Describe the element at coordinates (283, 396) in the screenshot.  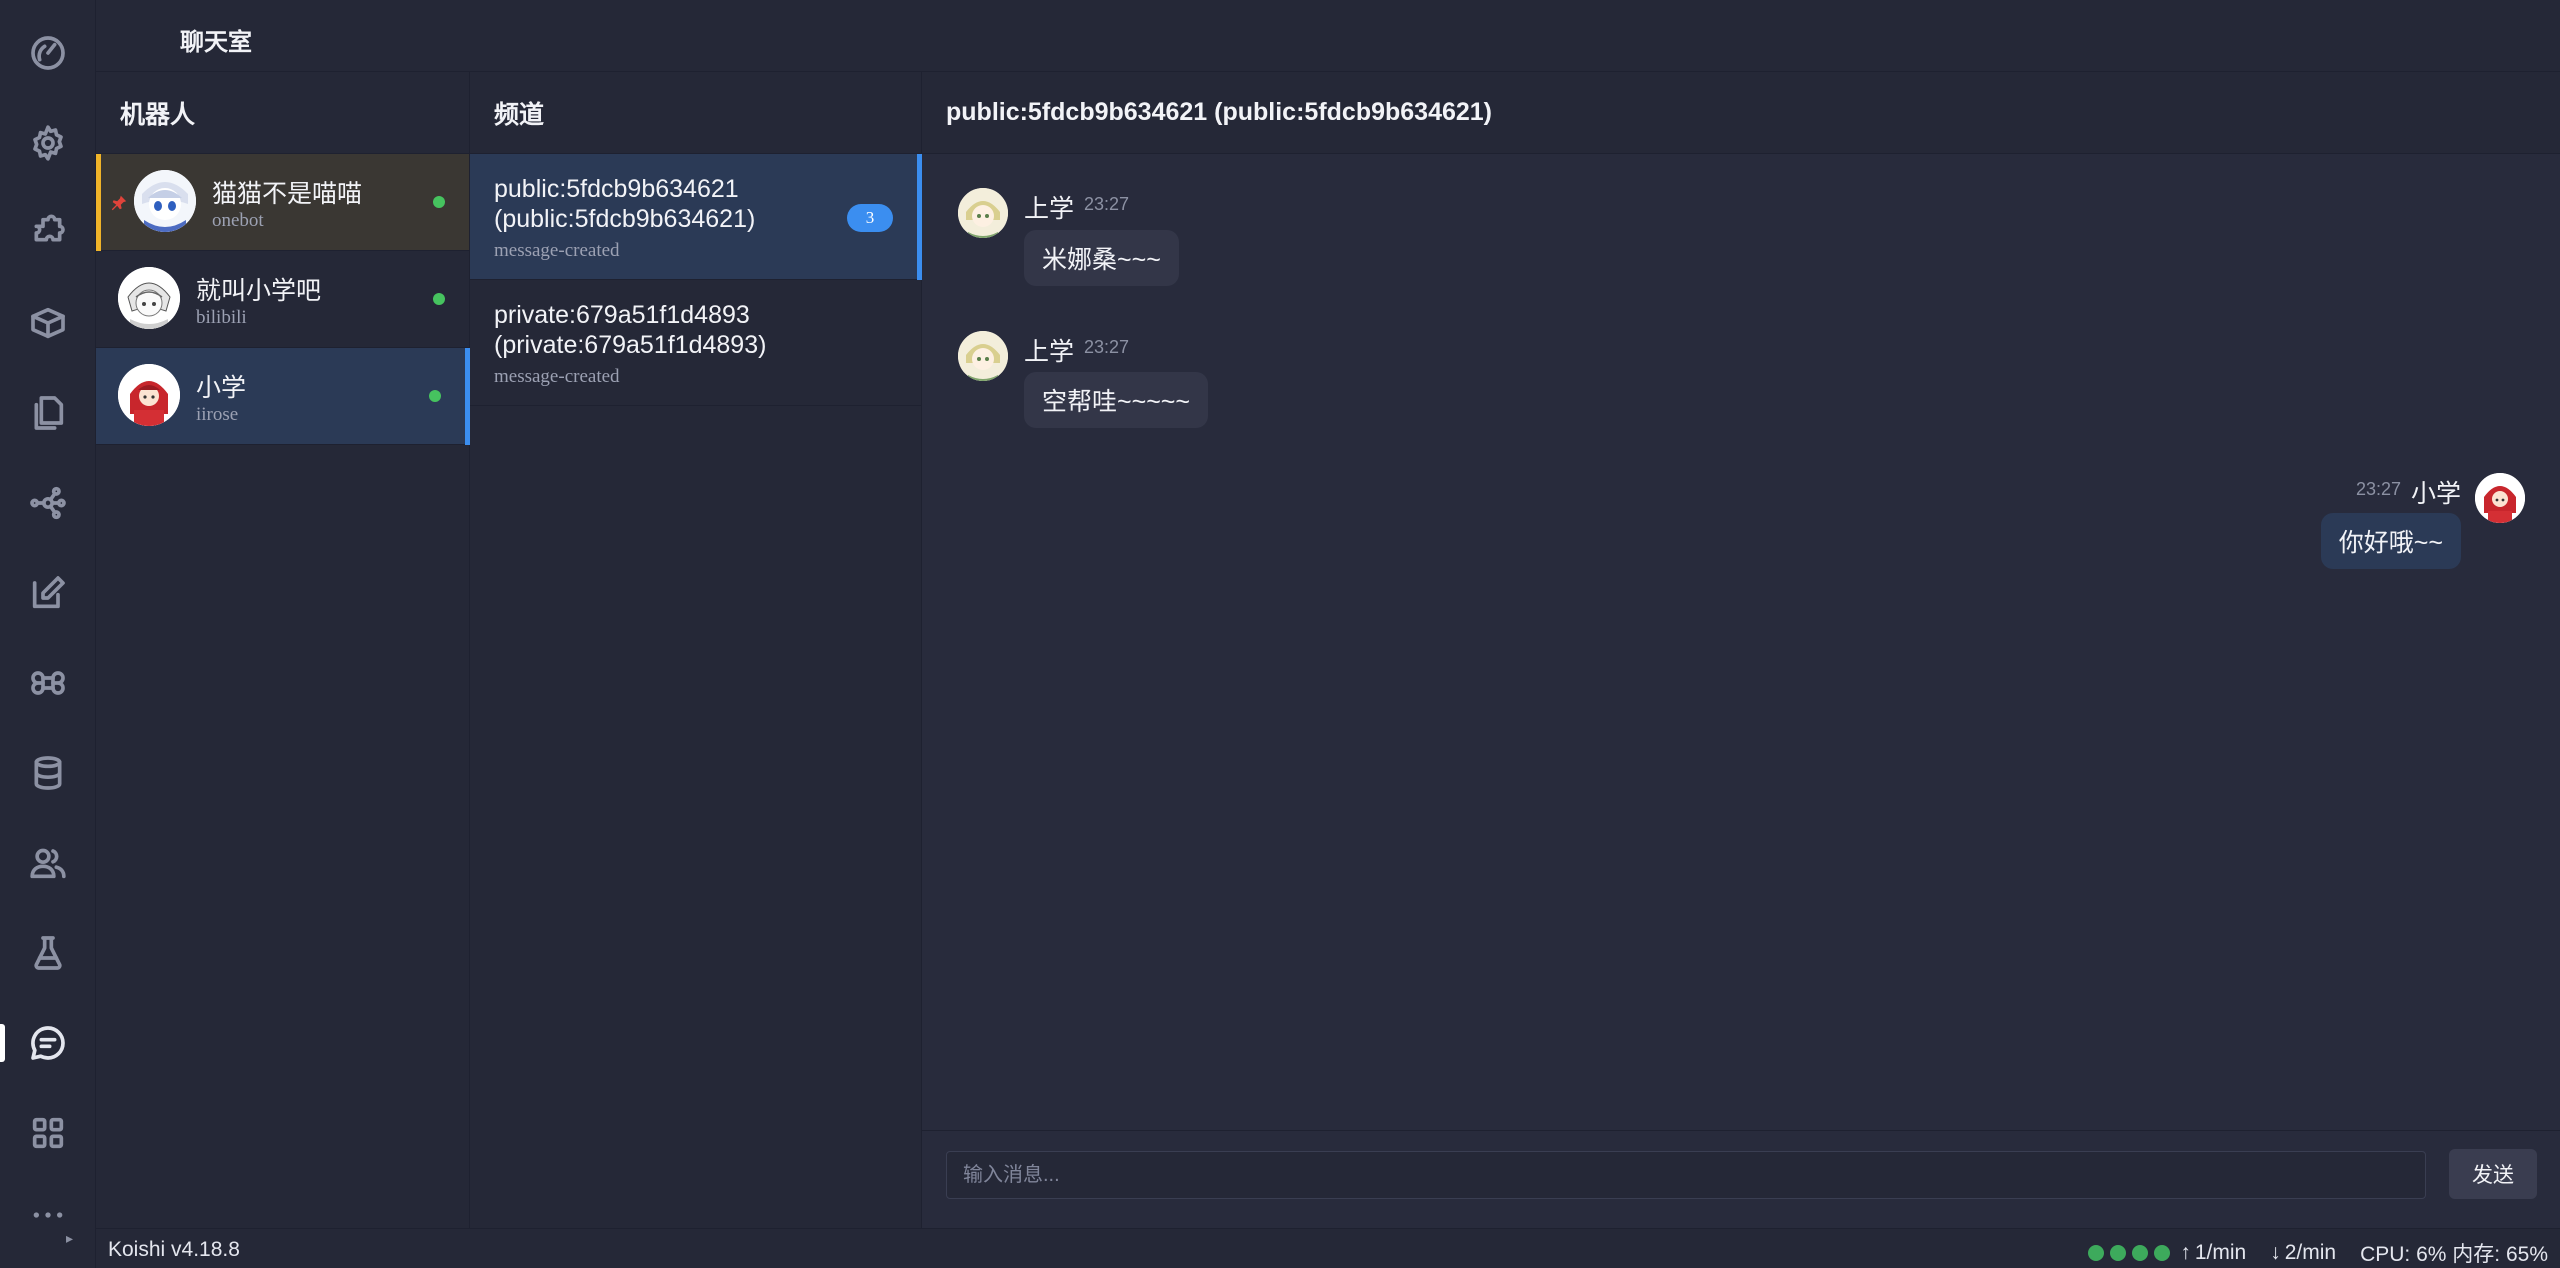
I see `bot-item-iirose: 小学 iirose` at that location.